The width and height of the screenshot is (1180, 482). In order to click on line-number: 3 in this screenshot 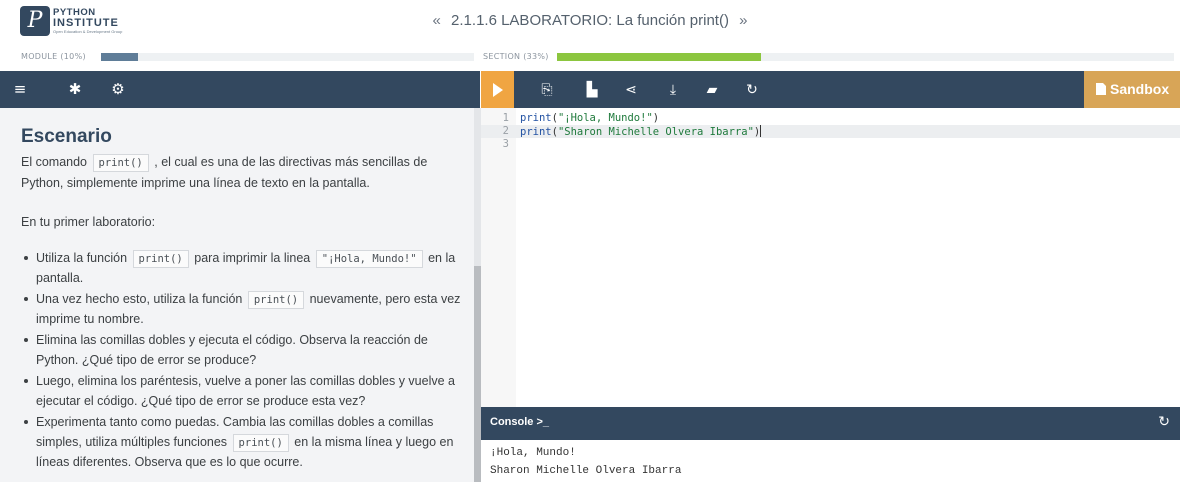, I will do `click(505, 144)`.